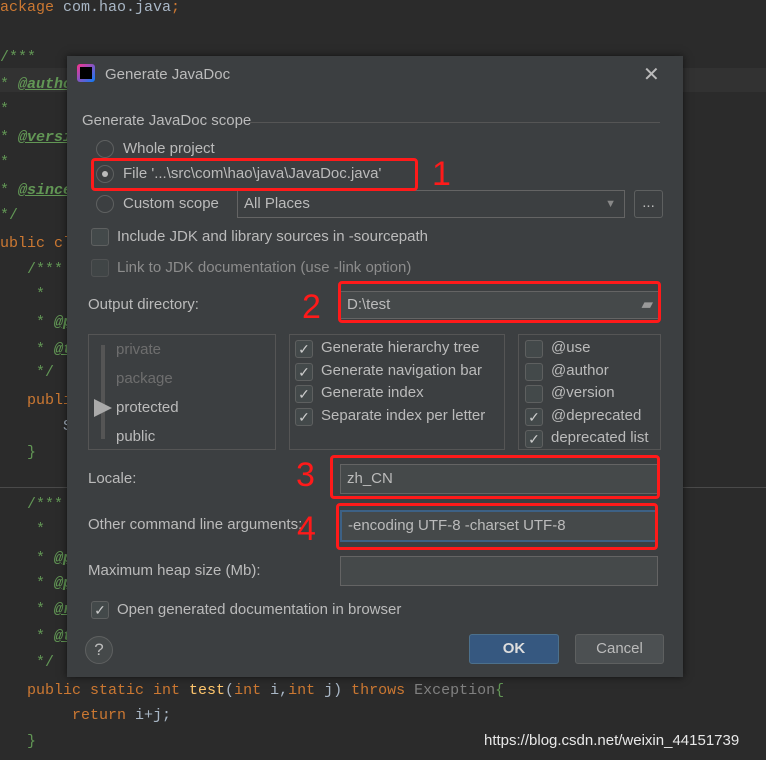  I want to click on code-line: ublic cl, so click(36, 244).